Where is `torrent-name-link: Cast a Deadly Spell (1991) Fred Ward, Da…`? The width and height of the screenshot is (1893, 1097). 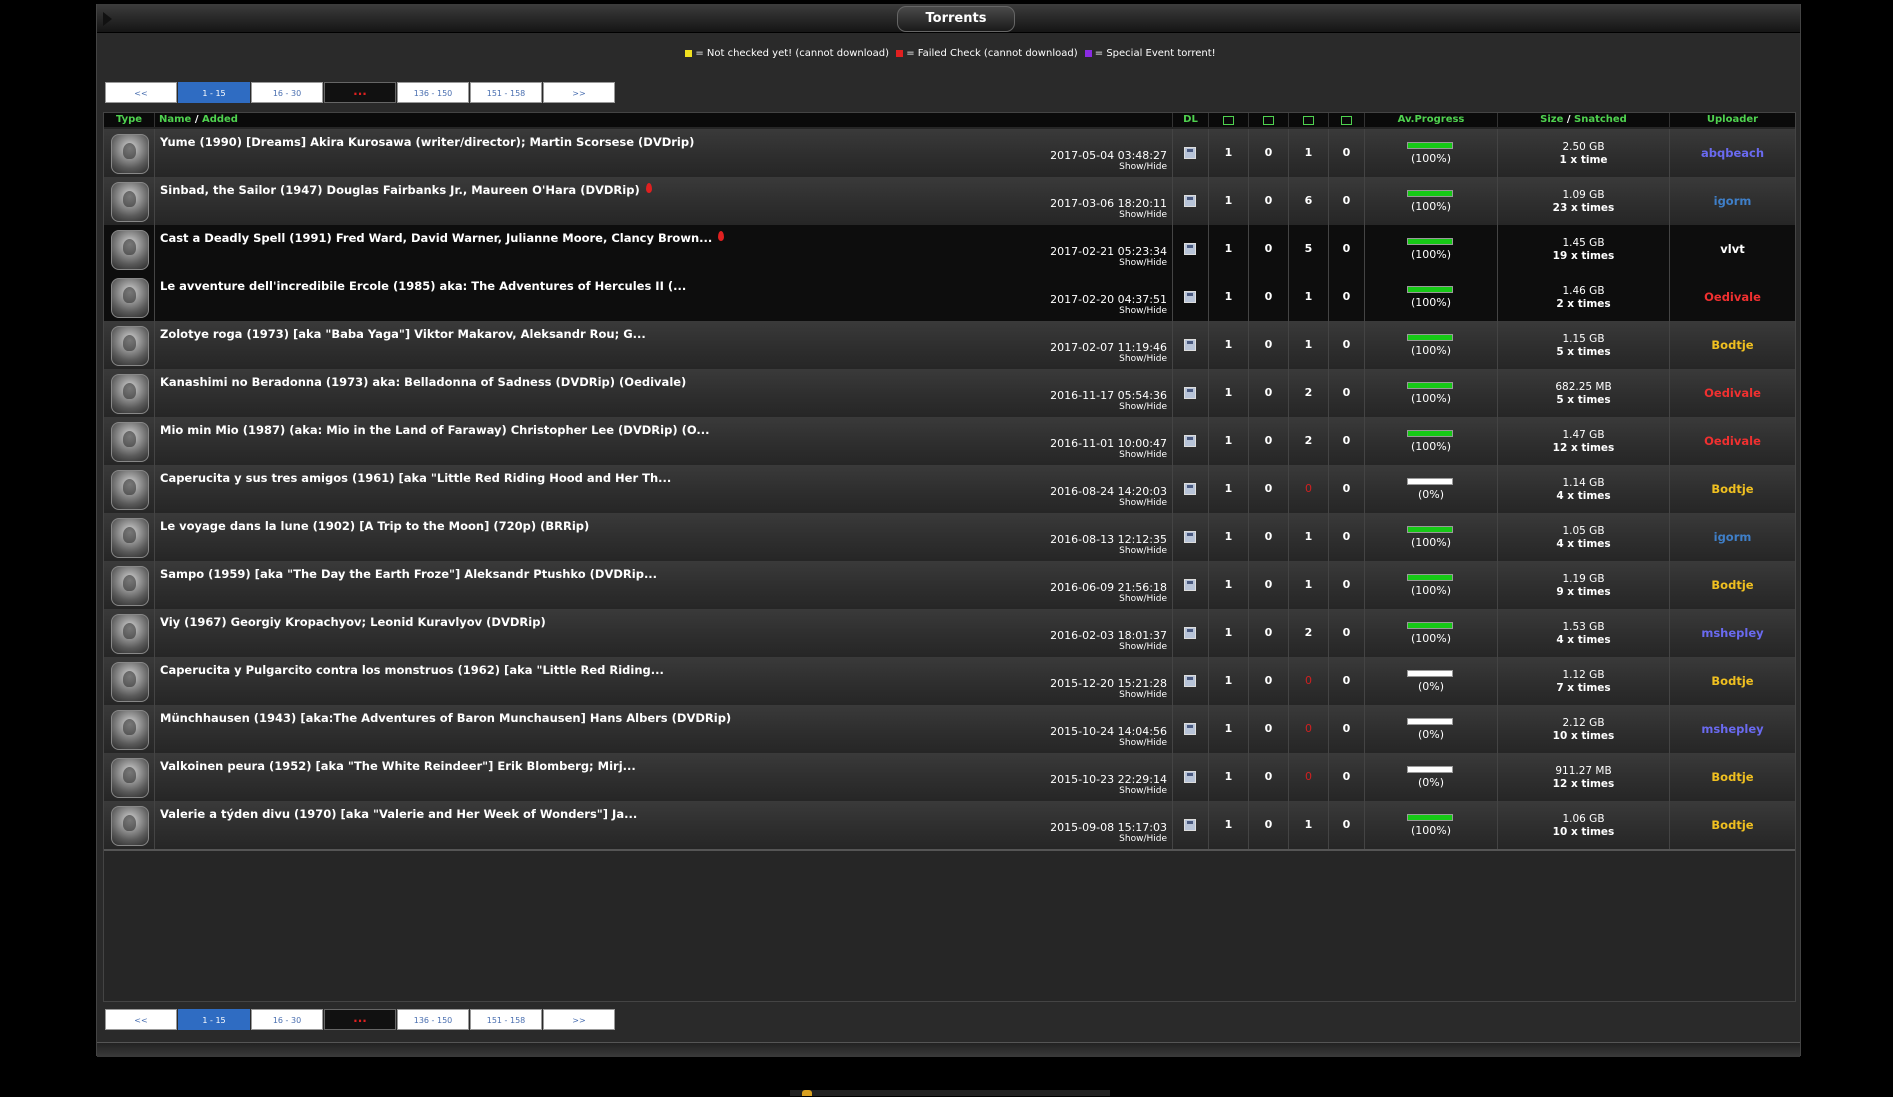 torrent-name-link: Cast a Deadly Spell (1991) Fred Ward, Da… is located at coordinates (442, 238).